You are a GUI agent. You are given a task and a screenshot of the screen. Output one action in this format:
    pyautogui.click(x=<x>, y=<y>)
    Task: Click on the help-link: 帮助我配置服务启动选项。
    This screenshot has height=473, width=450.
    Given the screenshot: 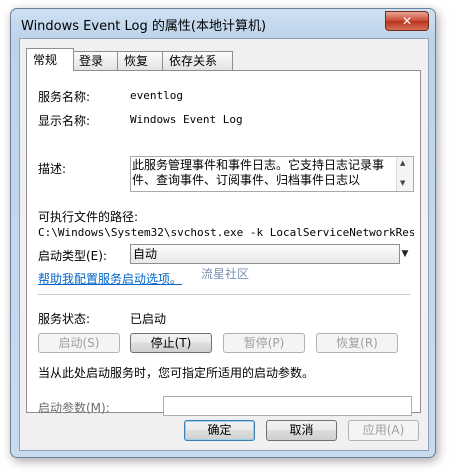 What is the action you would take?
    pyautogui.click(x=110, y=278)
    